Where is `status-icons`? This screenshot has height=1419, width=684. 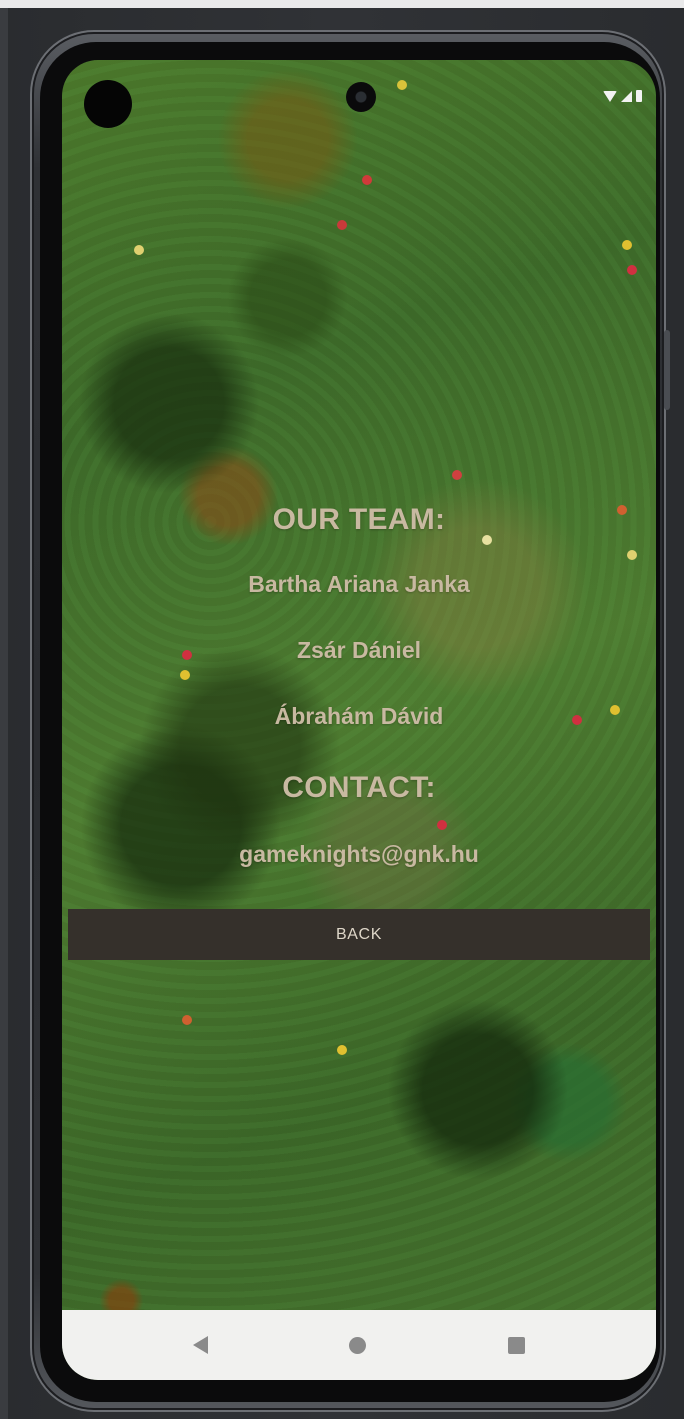
status-icons is located at coordinates (622, 96).